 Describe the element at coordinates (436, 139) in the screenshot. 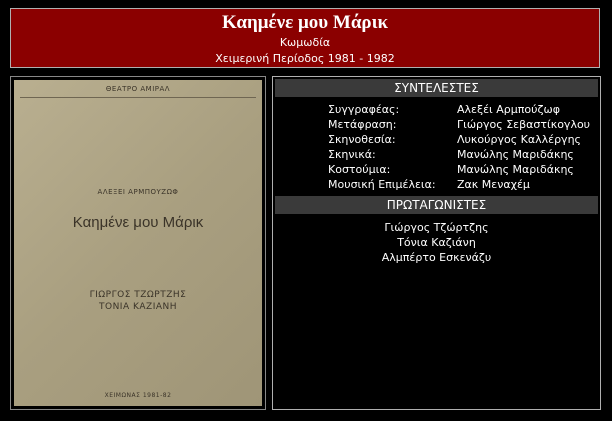

I see `credit-row: Σκηνοθεσία: Λυκούργος Καλλέργης` at that location.